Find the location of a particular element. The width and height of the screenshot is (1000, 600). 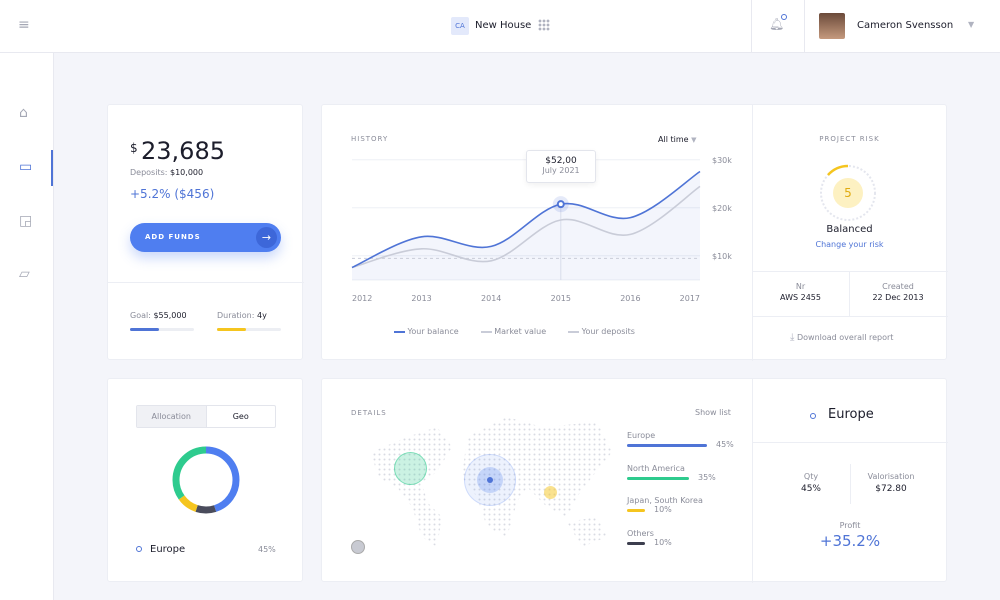

region-label: Others is located at coordinates (640, 533).